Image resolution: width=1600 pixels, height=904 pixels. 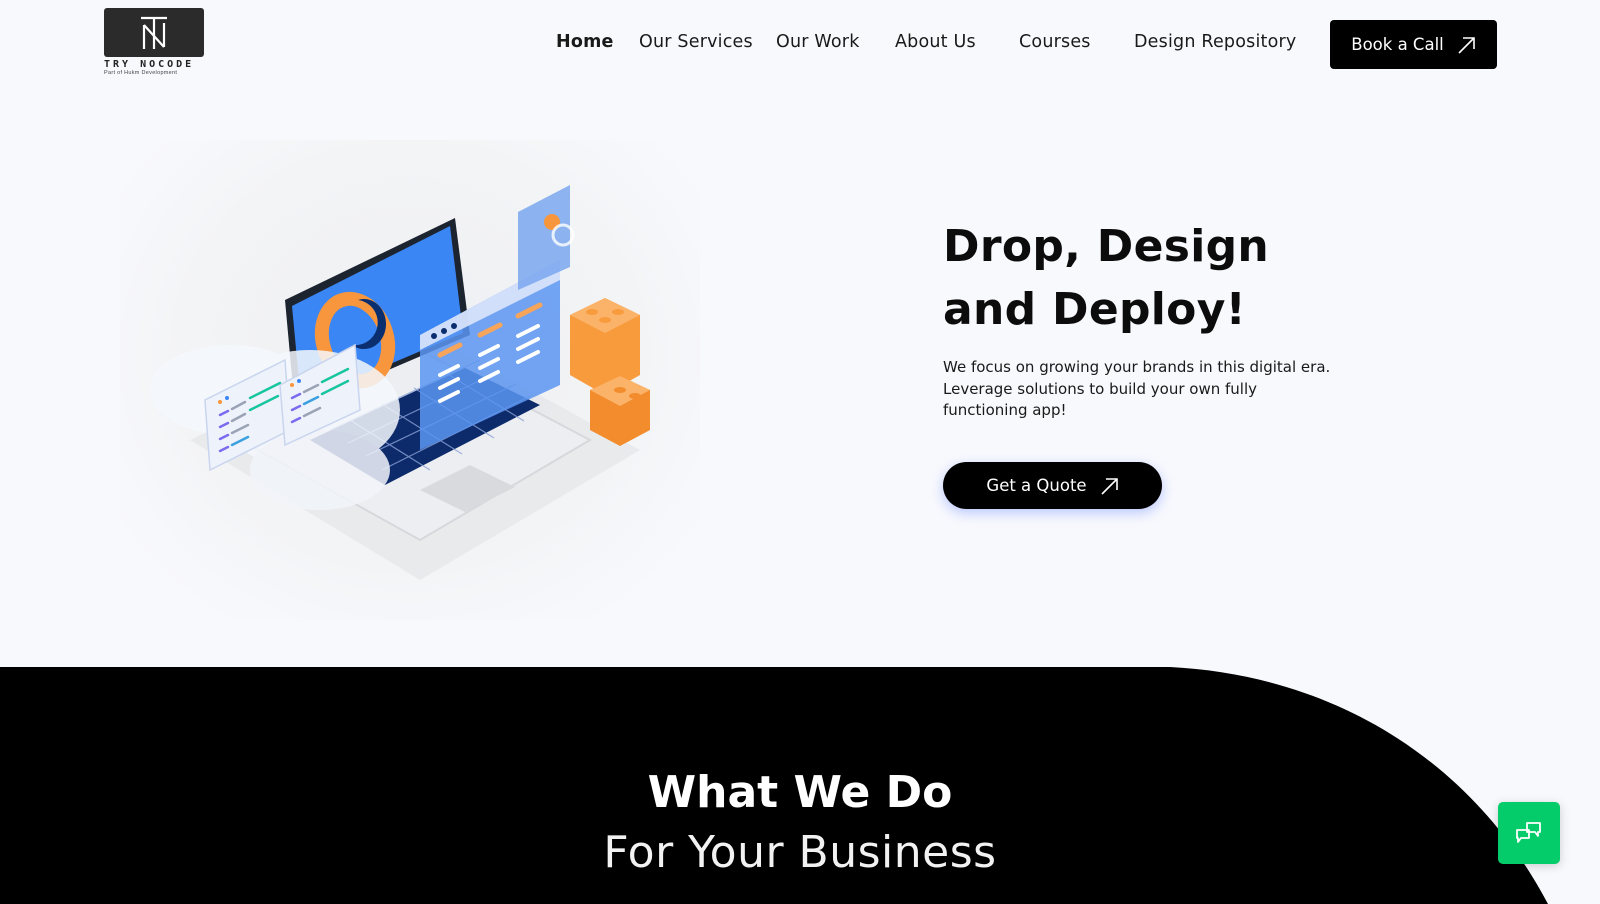 I want to click on logo-badge, so click(x=154, y=32).